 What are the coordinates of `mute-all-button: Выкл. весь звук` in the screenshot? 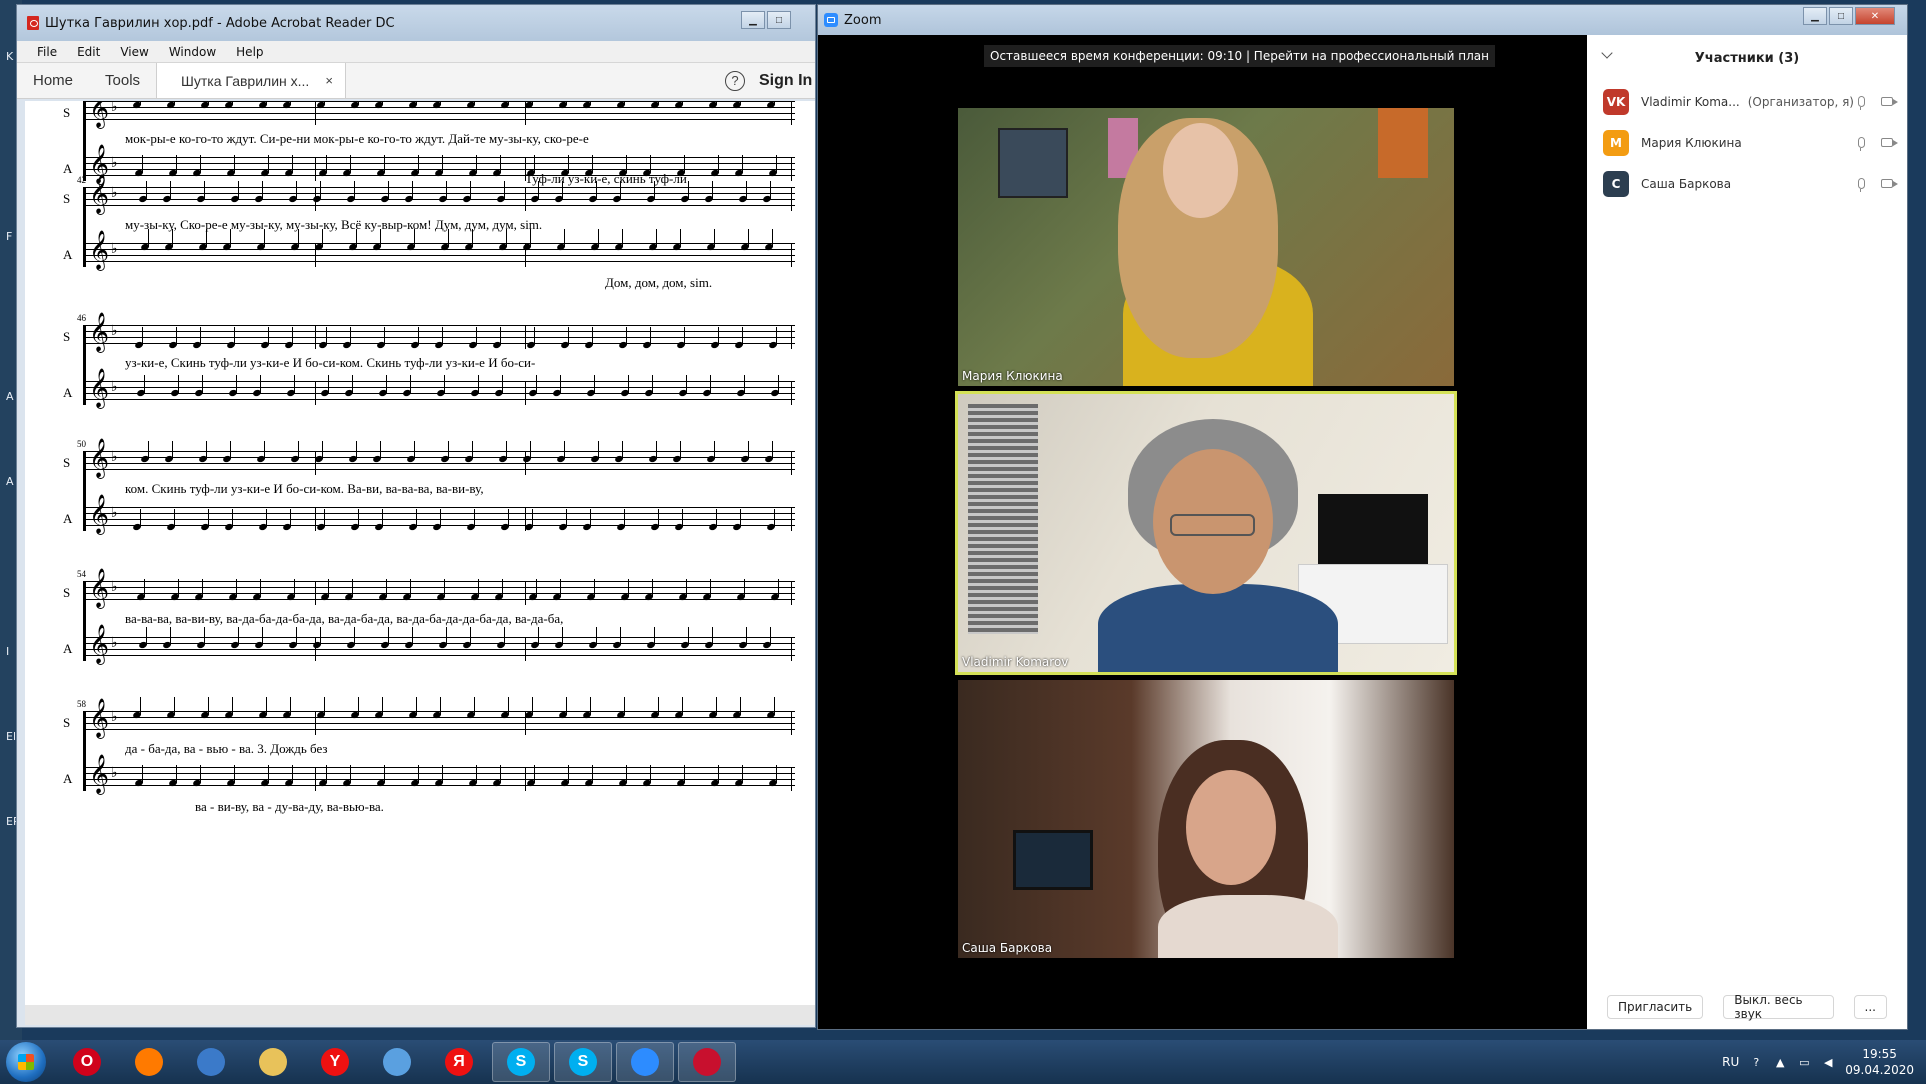 It's located at (1778, 1007).